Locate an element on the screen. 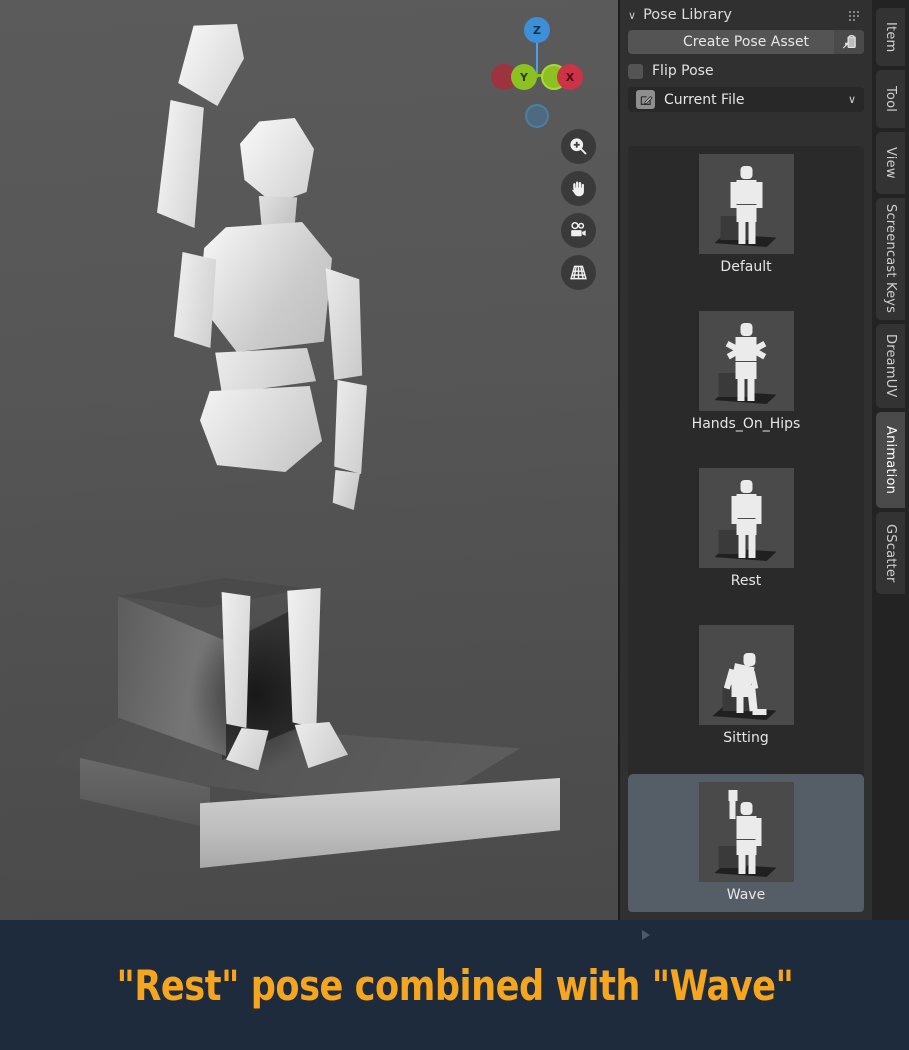 The height and width of the screenshot is (1050, 909). caption-text: "Rest" pose combined with "Wave" is located at coordinates (454, 985).